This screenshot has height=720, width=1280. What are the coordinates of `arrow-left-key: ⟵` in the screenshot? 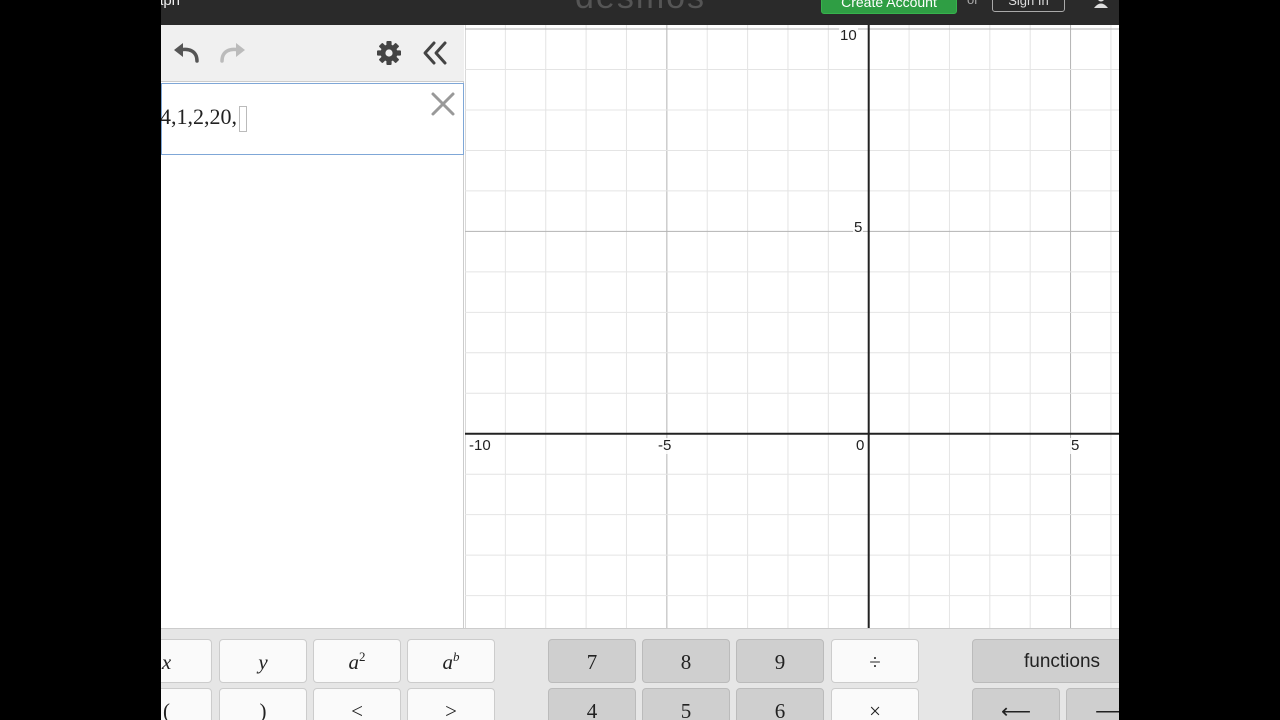 It's located at (1016, 704).